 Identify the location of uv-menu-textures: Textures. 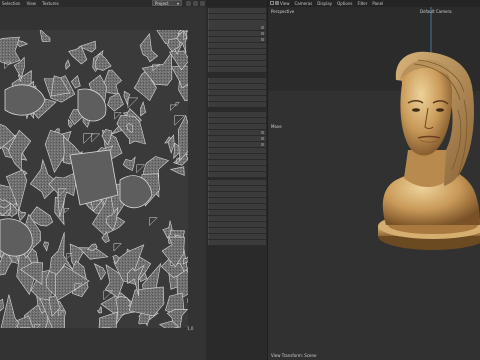
(50, 3).